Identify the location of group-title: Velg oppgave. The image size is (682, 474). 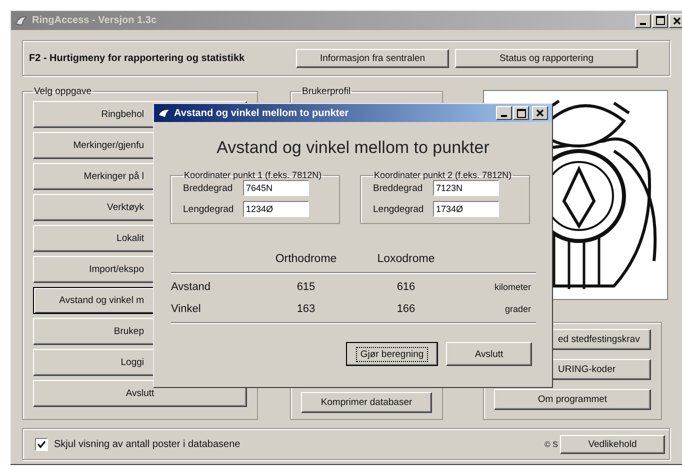
(63, 91).